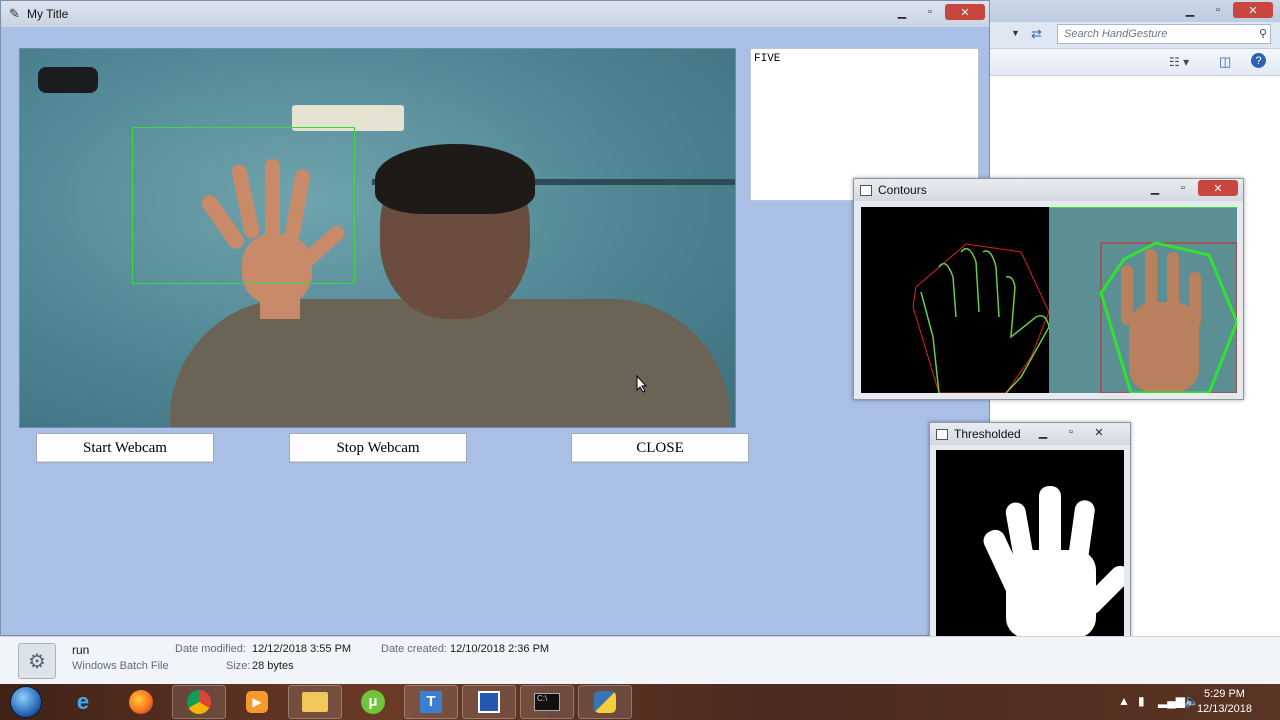 This screenshot has height=720, width=1280. What do you see at coordinates (495, 14) in the screenshot?
I see `main-titlebar: ✎ My Title ▁ ▫ ✕` at bounding box center [495, 14].